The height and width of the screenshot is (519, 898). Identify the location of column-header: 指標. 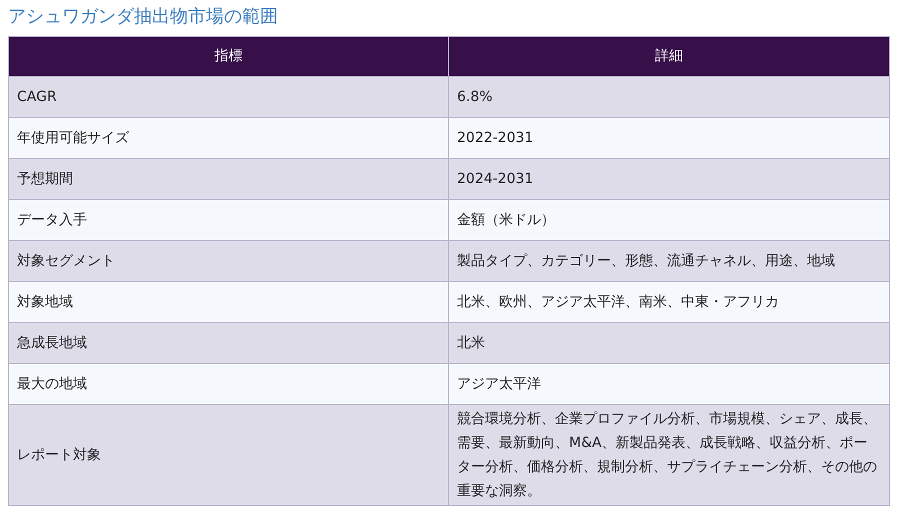
(228, 56).